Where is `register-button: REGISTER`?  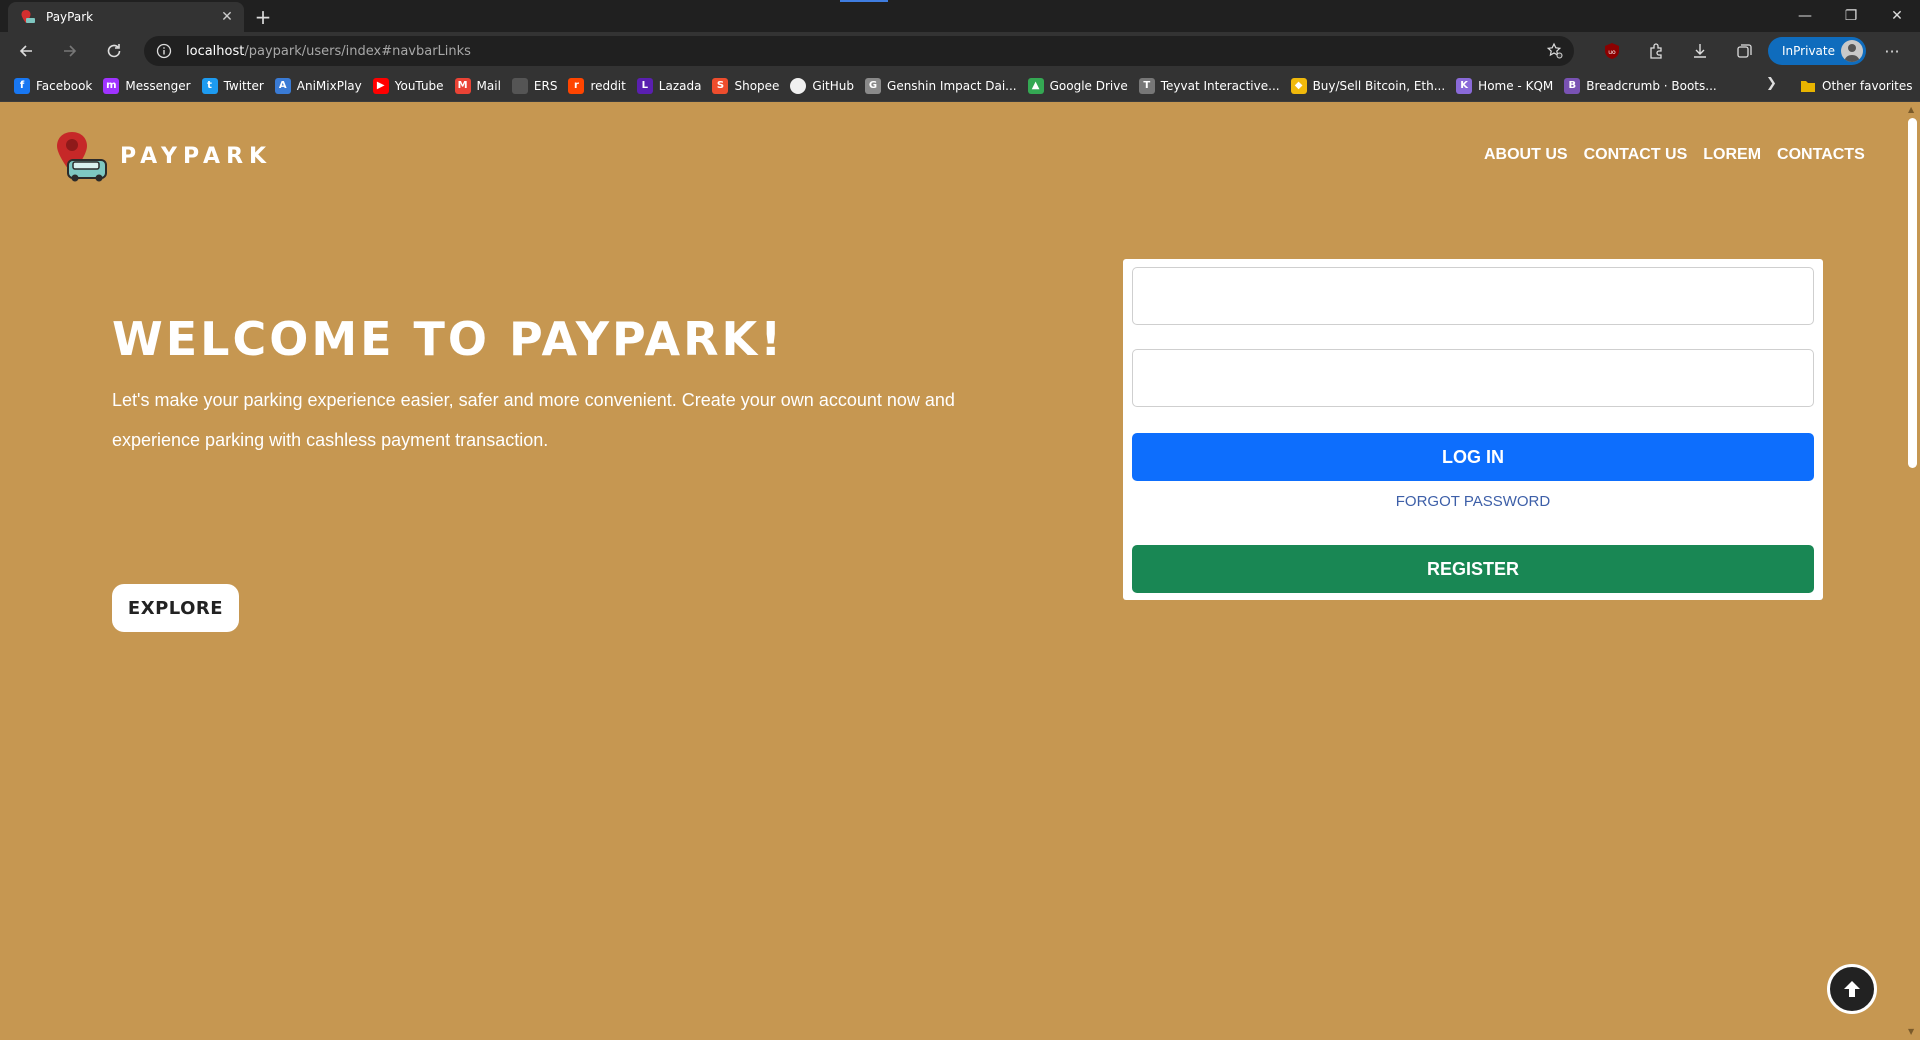
register-button: REGISTER is located at coordinates (1473, 569).